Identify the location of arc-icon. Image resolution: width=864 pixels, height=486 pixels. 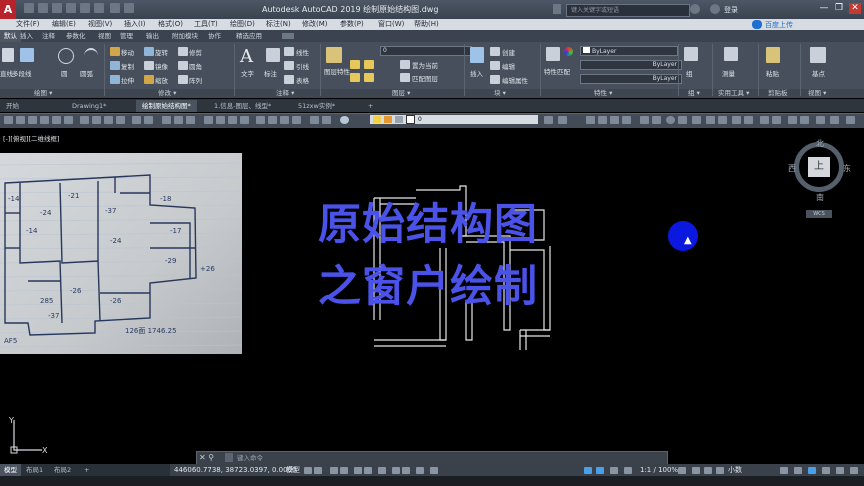
(91, 56).